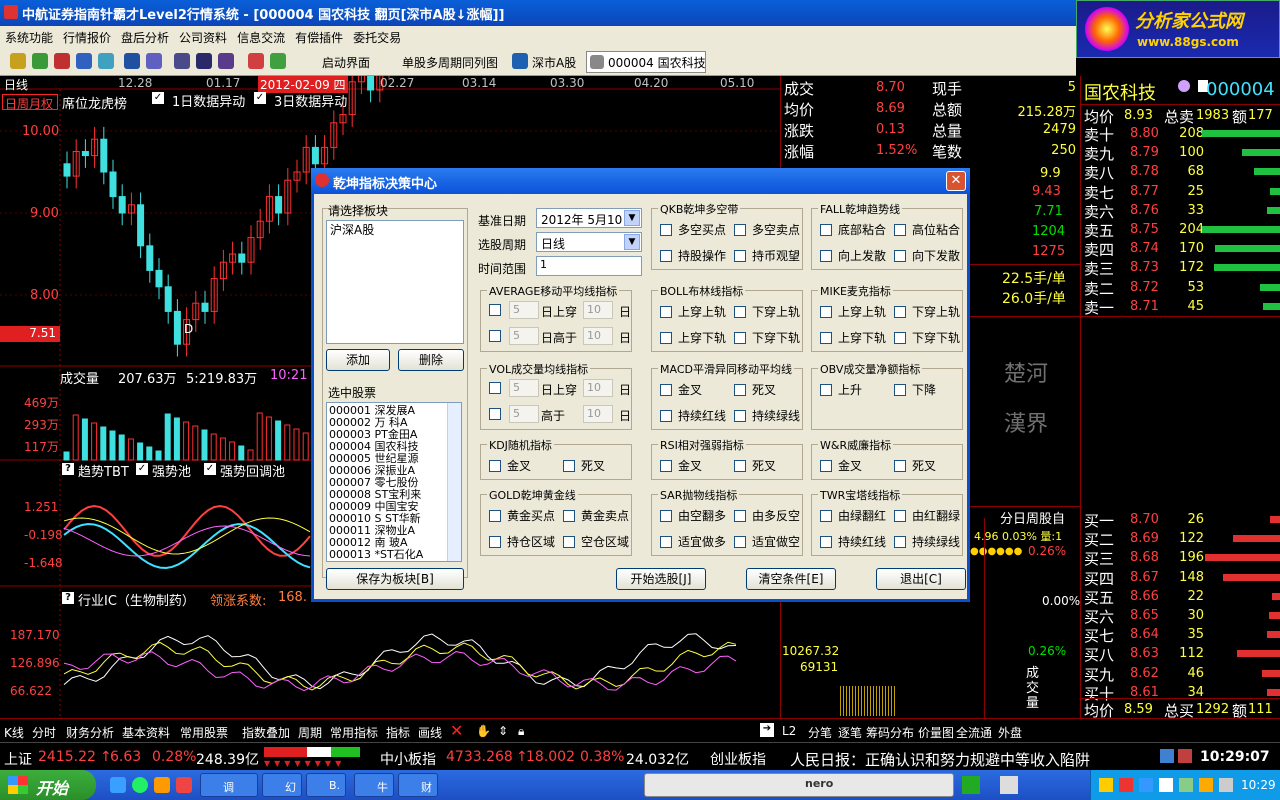  I want to click on network-icon, so click(1167, 756).